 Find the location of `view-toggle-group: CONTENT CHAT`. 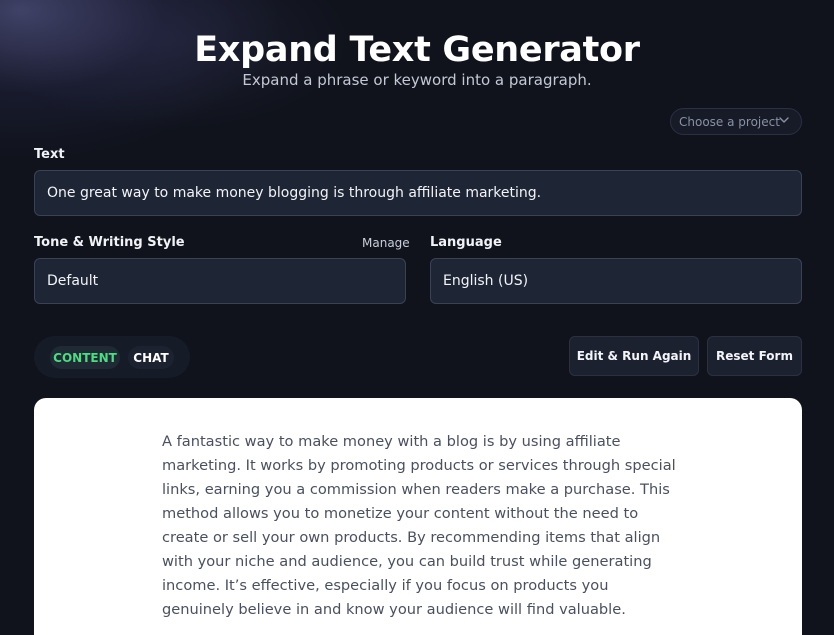

view-toggle-group: CONTENT CHAT is located at coordinates (112, 357).